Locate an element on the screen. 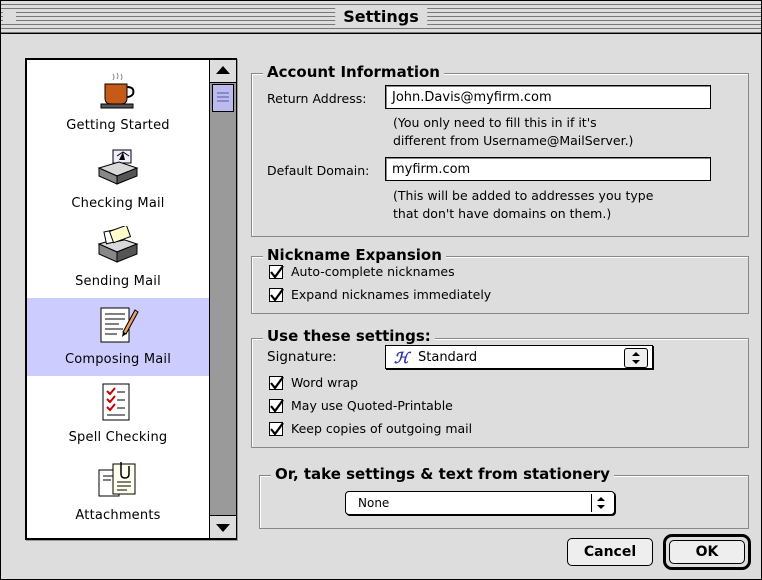 The width and height of the screenshot is (762, 580). sidebar-item-label: Checking Mail is located at coordinates (118, 203).